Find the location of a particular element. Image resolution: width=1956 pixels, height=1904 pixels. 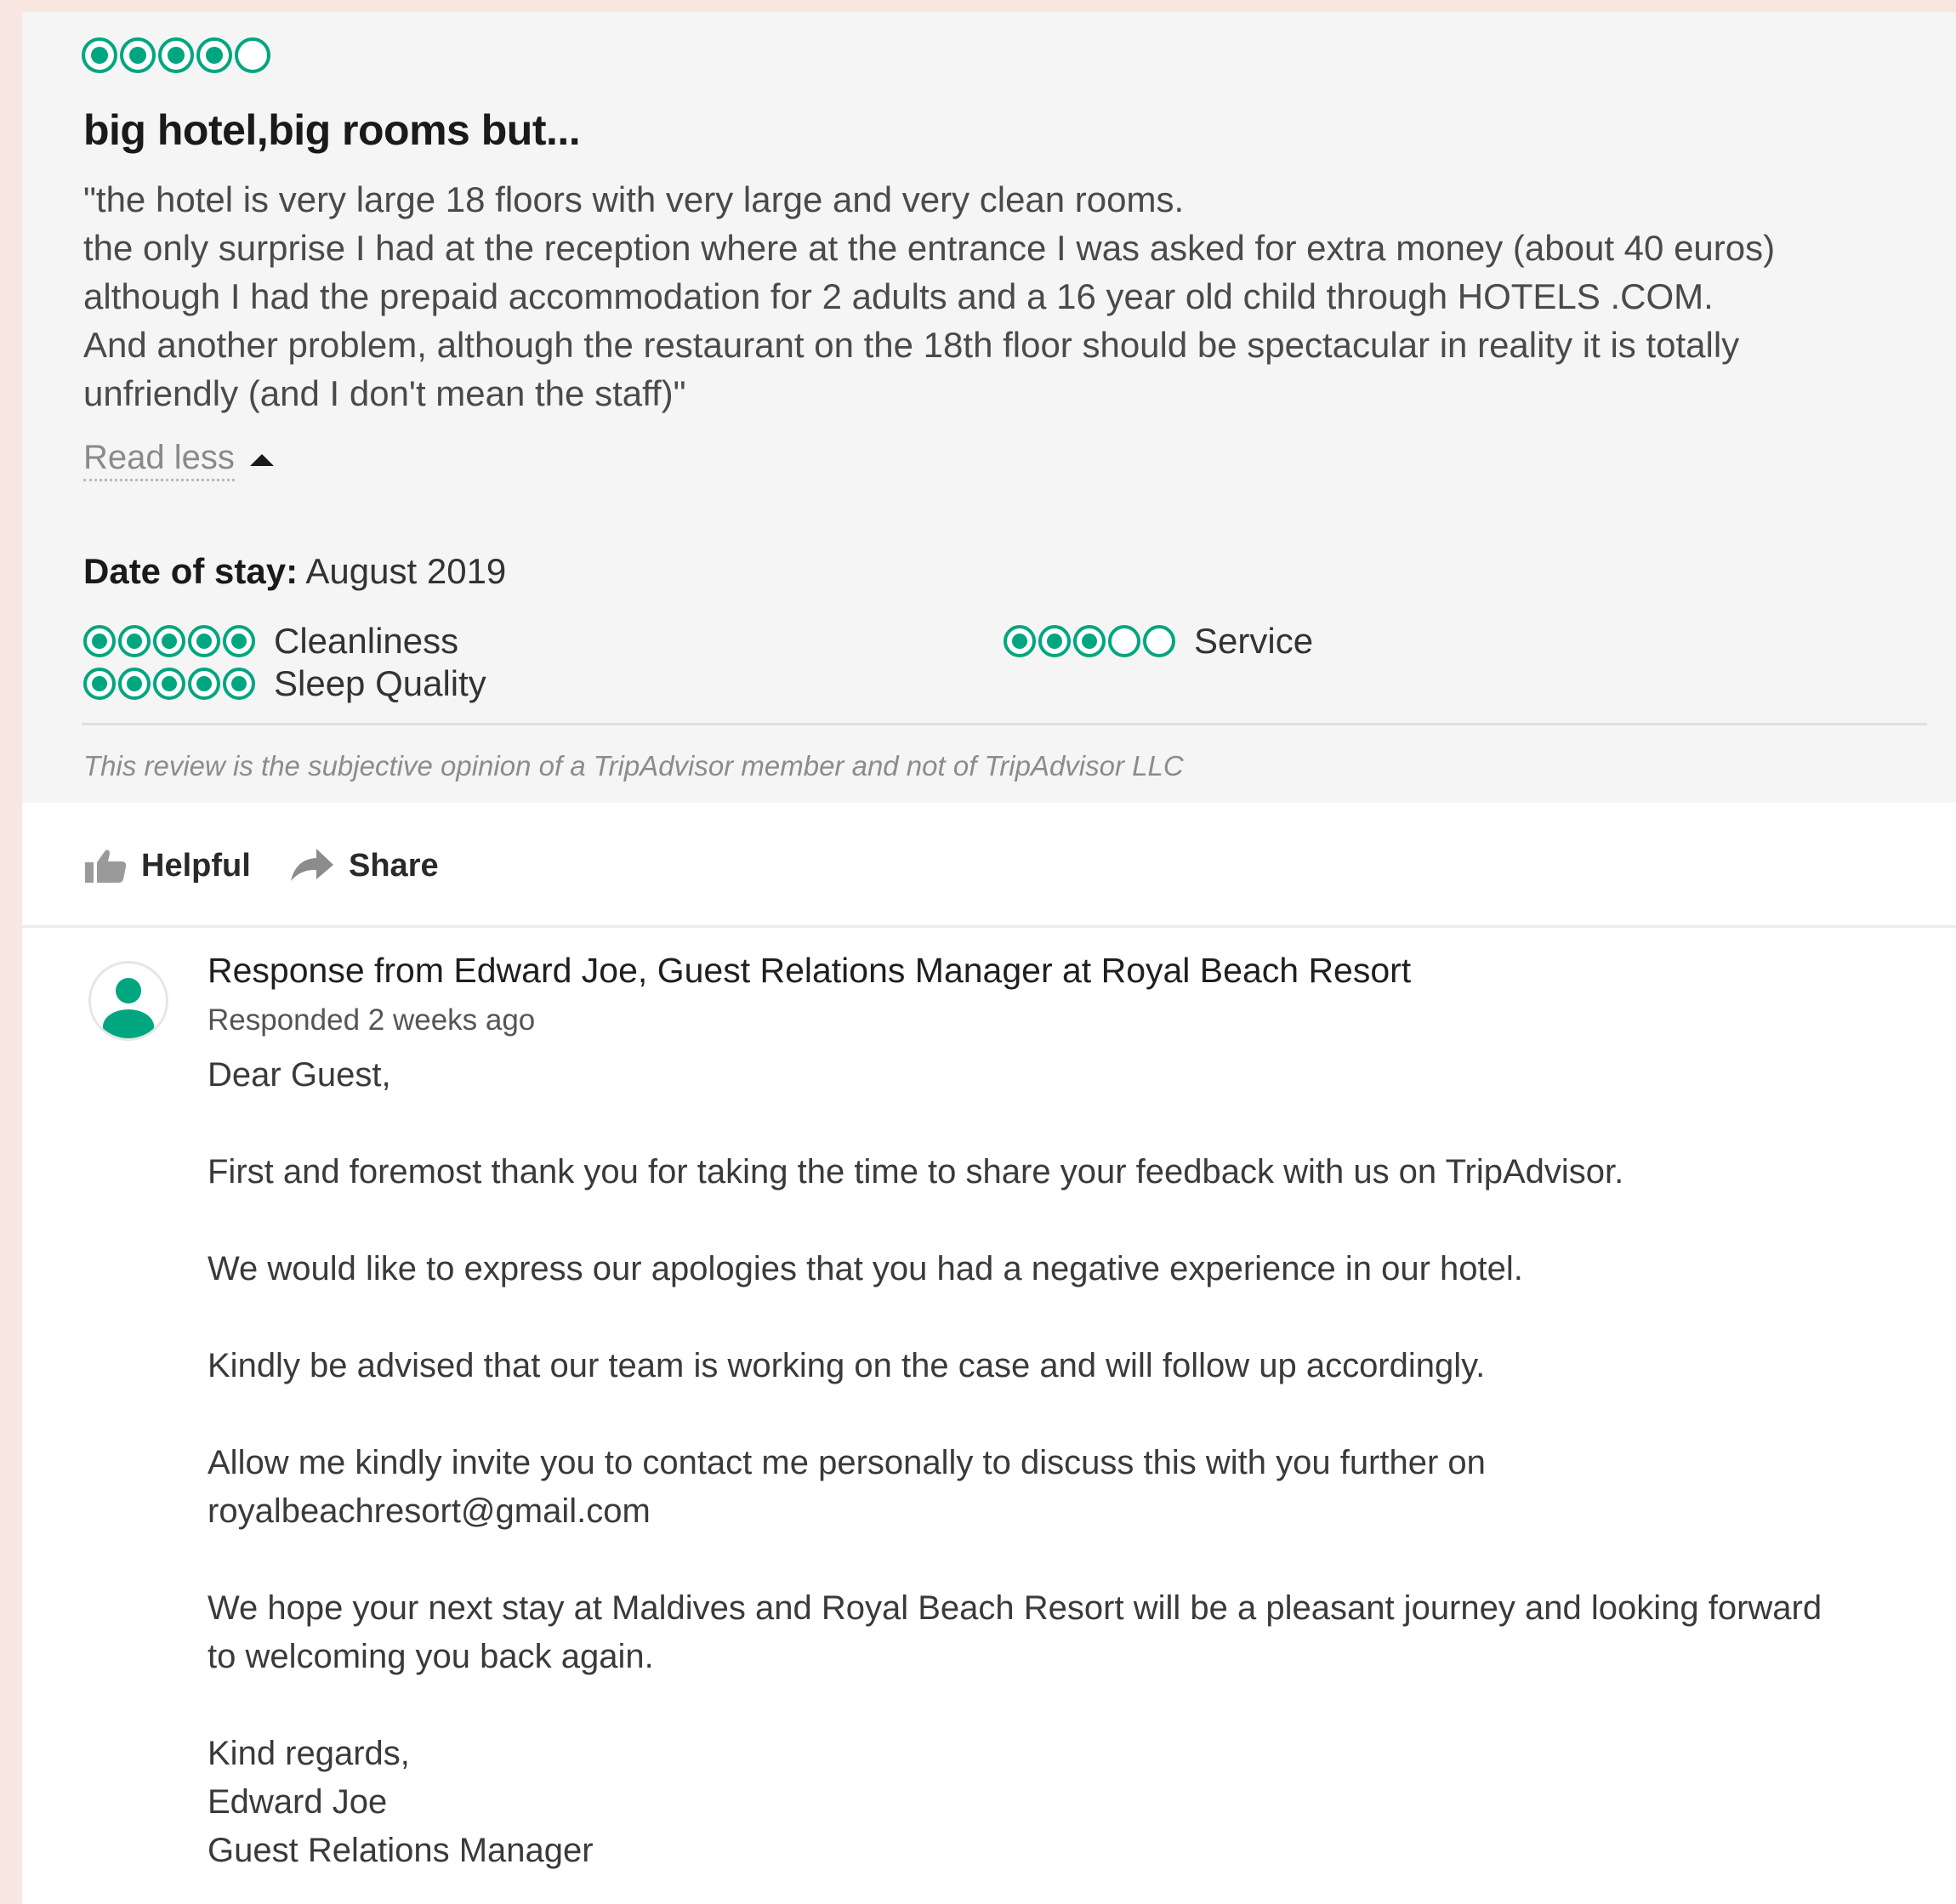

sub-rating-label: Service is located at coordinates (1254, 641).